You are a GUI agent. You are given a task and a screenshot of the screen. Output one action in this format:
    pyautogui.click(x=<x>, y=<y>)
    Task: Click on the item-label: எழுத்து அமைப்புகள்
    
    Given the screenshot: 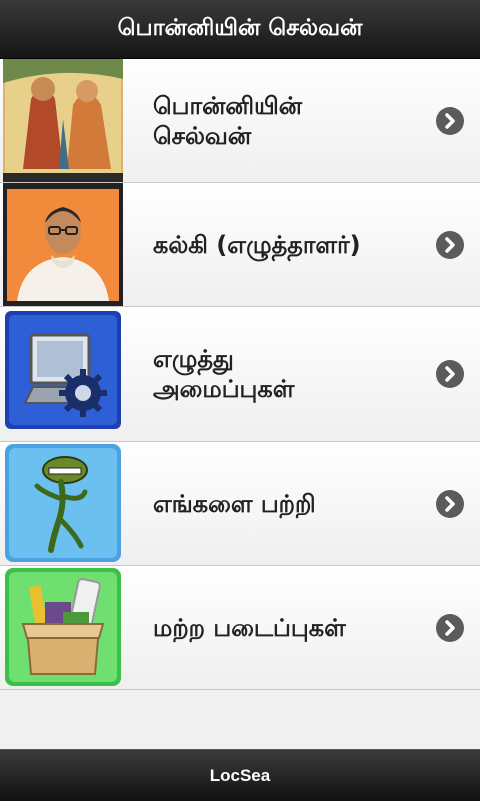 What is the action you would take?
    pyautogui.click(x=224, y=374)
    